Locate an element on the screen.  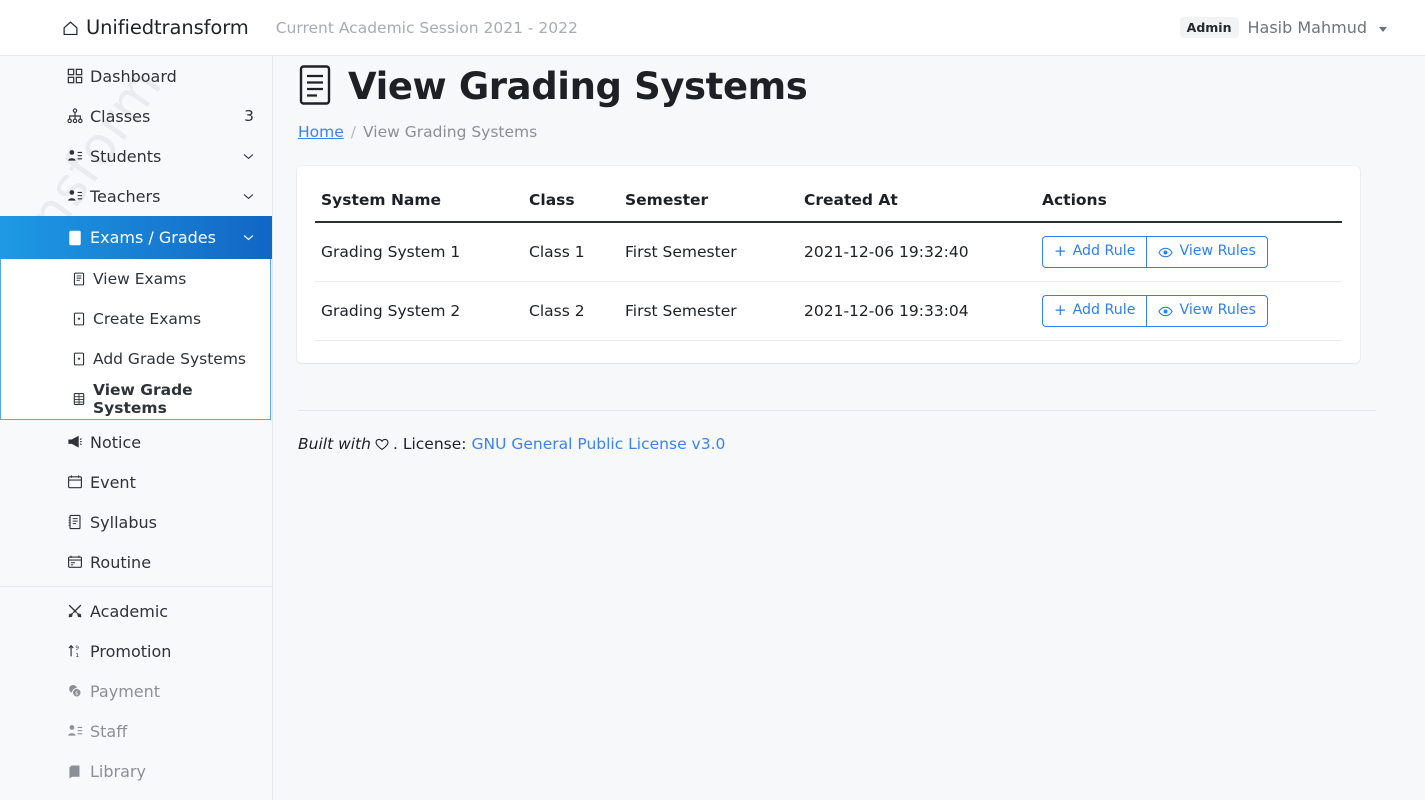
cell-created-at: 2021-12-06 19:32:40 is located at coordinates (917, 252).